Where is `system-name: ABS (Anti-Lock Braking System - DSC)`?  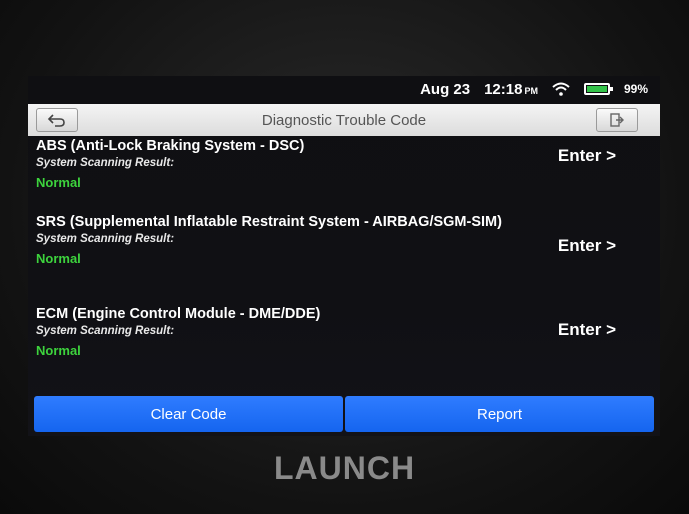
system-name: ABS (Anti-Lock Braking System - DSC) is located at coordinates (170, 146).